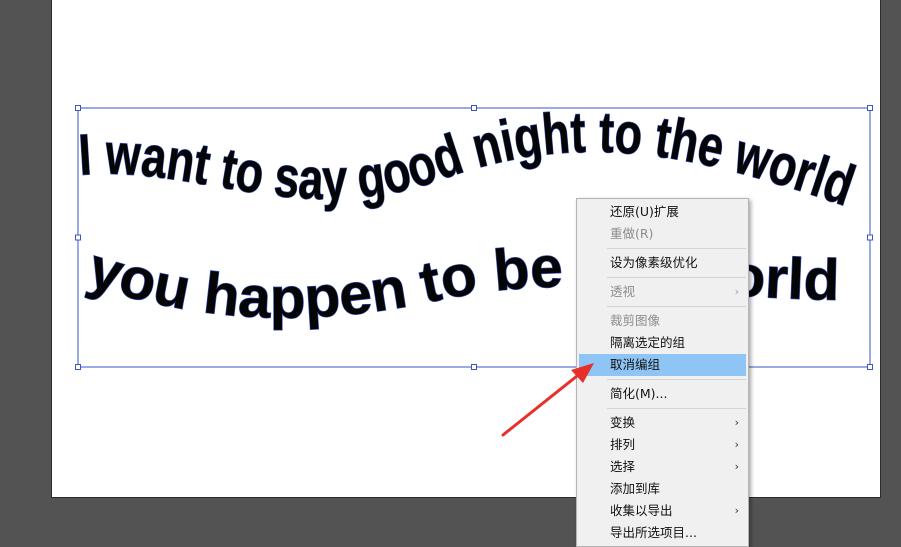 This screenshot has height=547, width=901. I want to click on menu-item-label: 变换, so click(623, 422).